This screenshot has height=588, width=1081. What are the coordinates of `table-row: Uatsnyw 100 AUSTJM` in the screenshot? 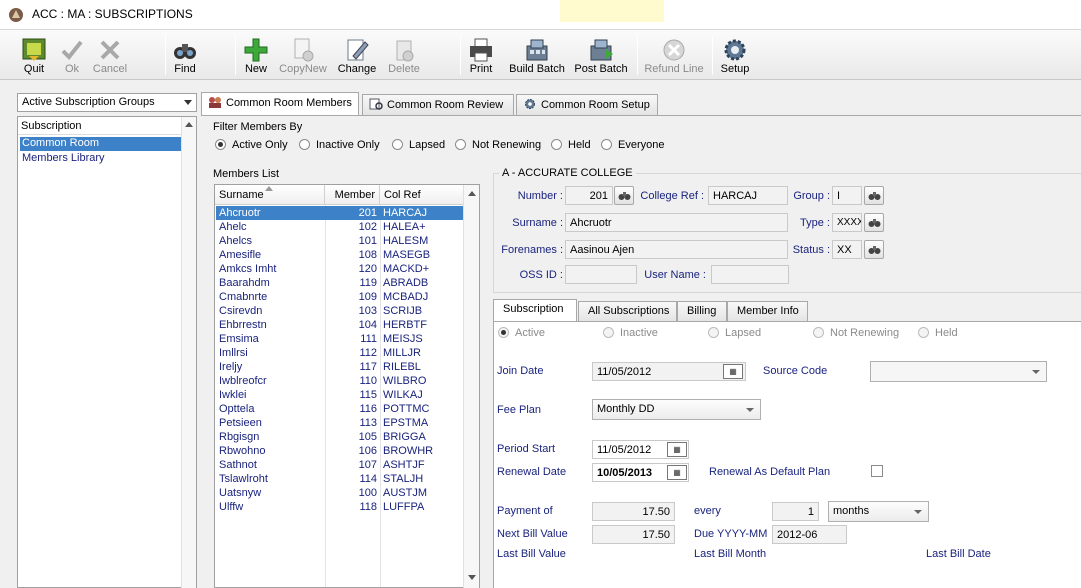 It's located at (339, 493).